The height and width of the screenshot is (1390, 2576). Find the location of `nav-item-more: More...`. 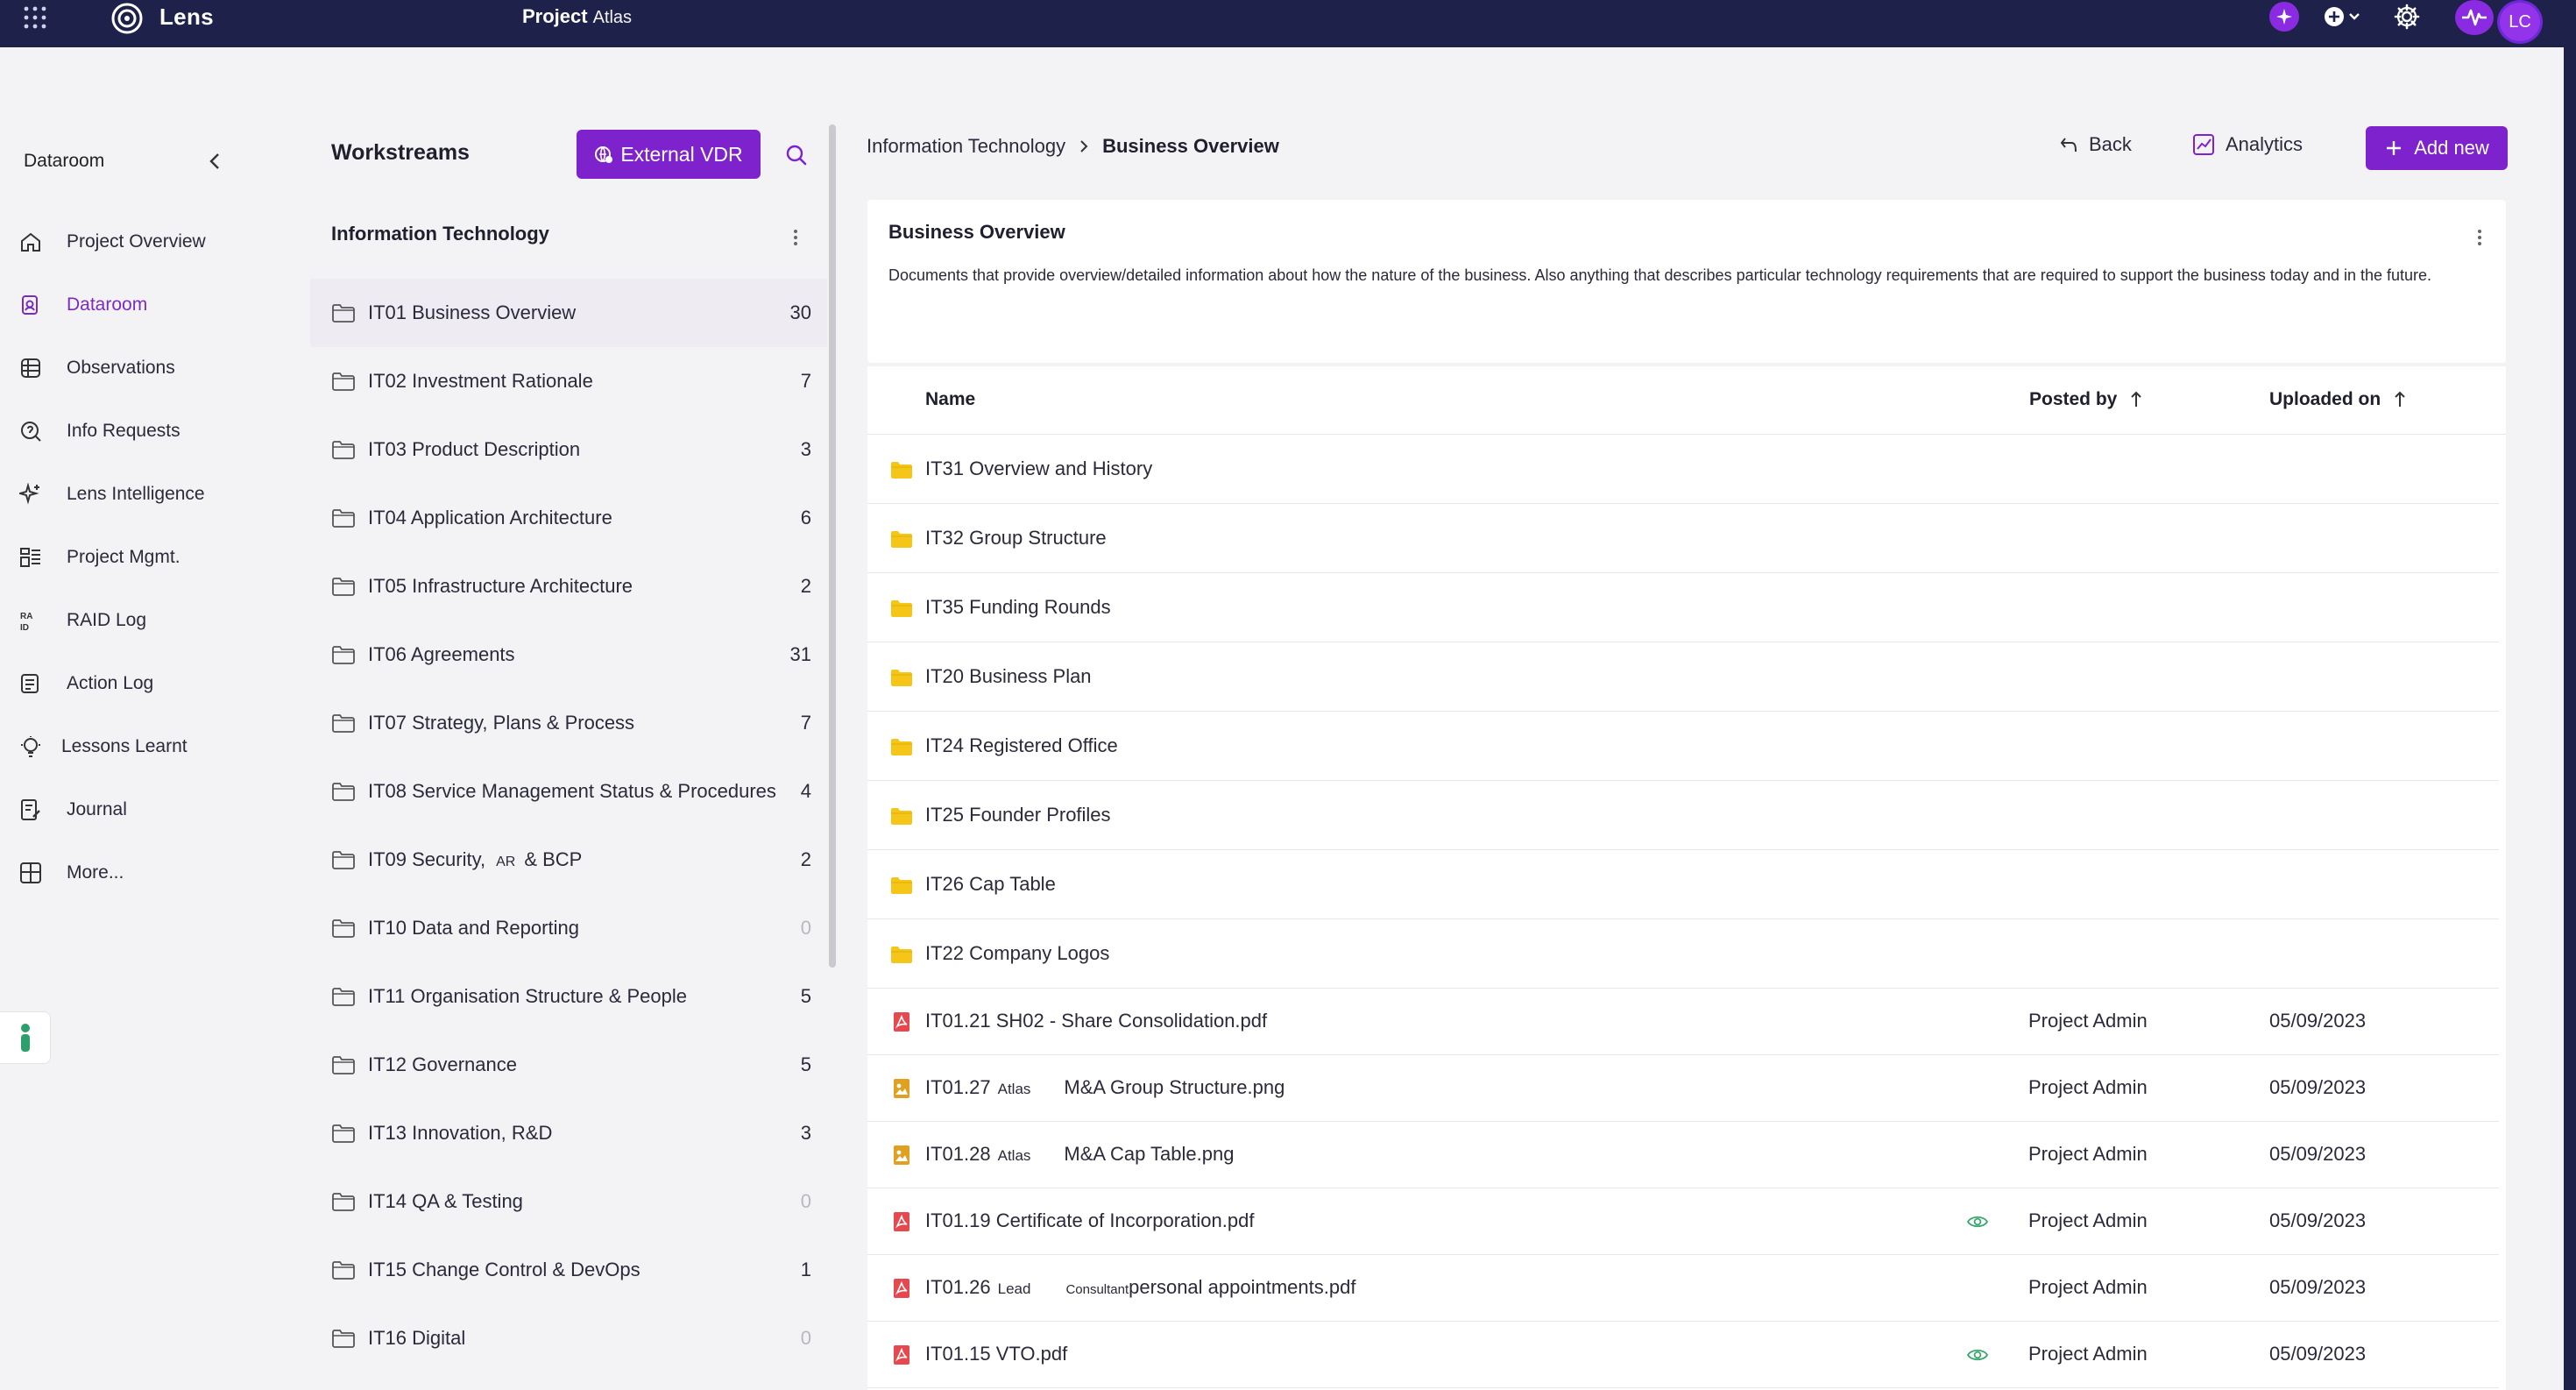

nav-item-more: More... is located at coordinates (71, 872).